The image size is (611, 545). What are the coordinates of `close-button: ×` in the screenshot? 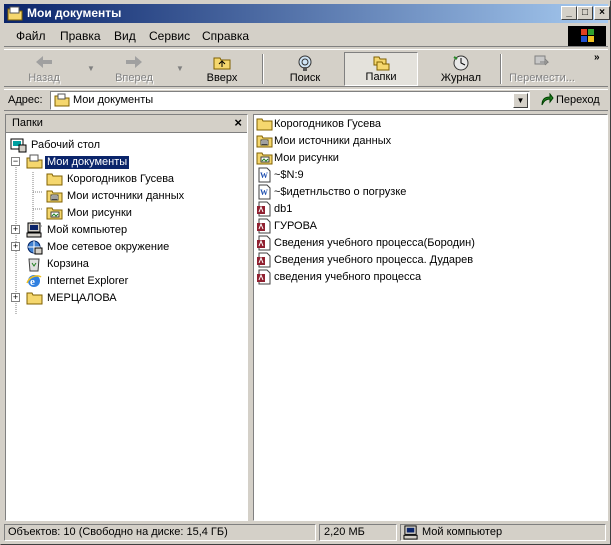 It's located at (602, 13).